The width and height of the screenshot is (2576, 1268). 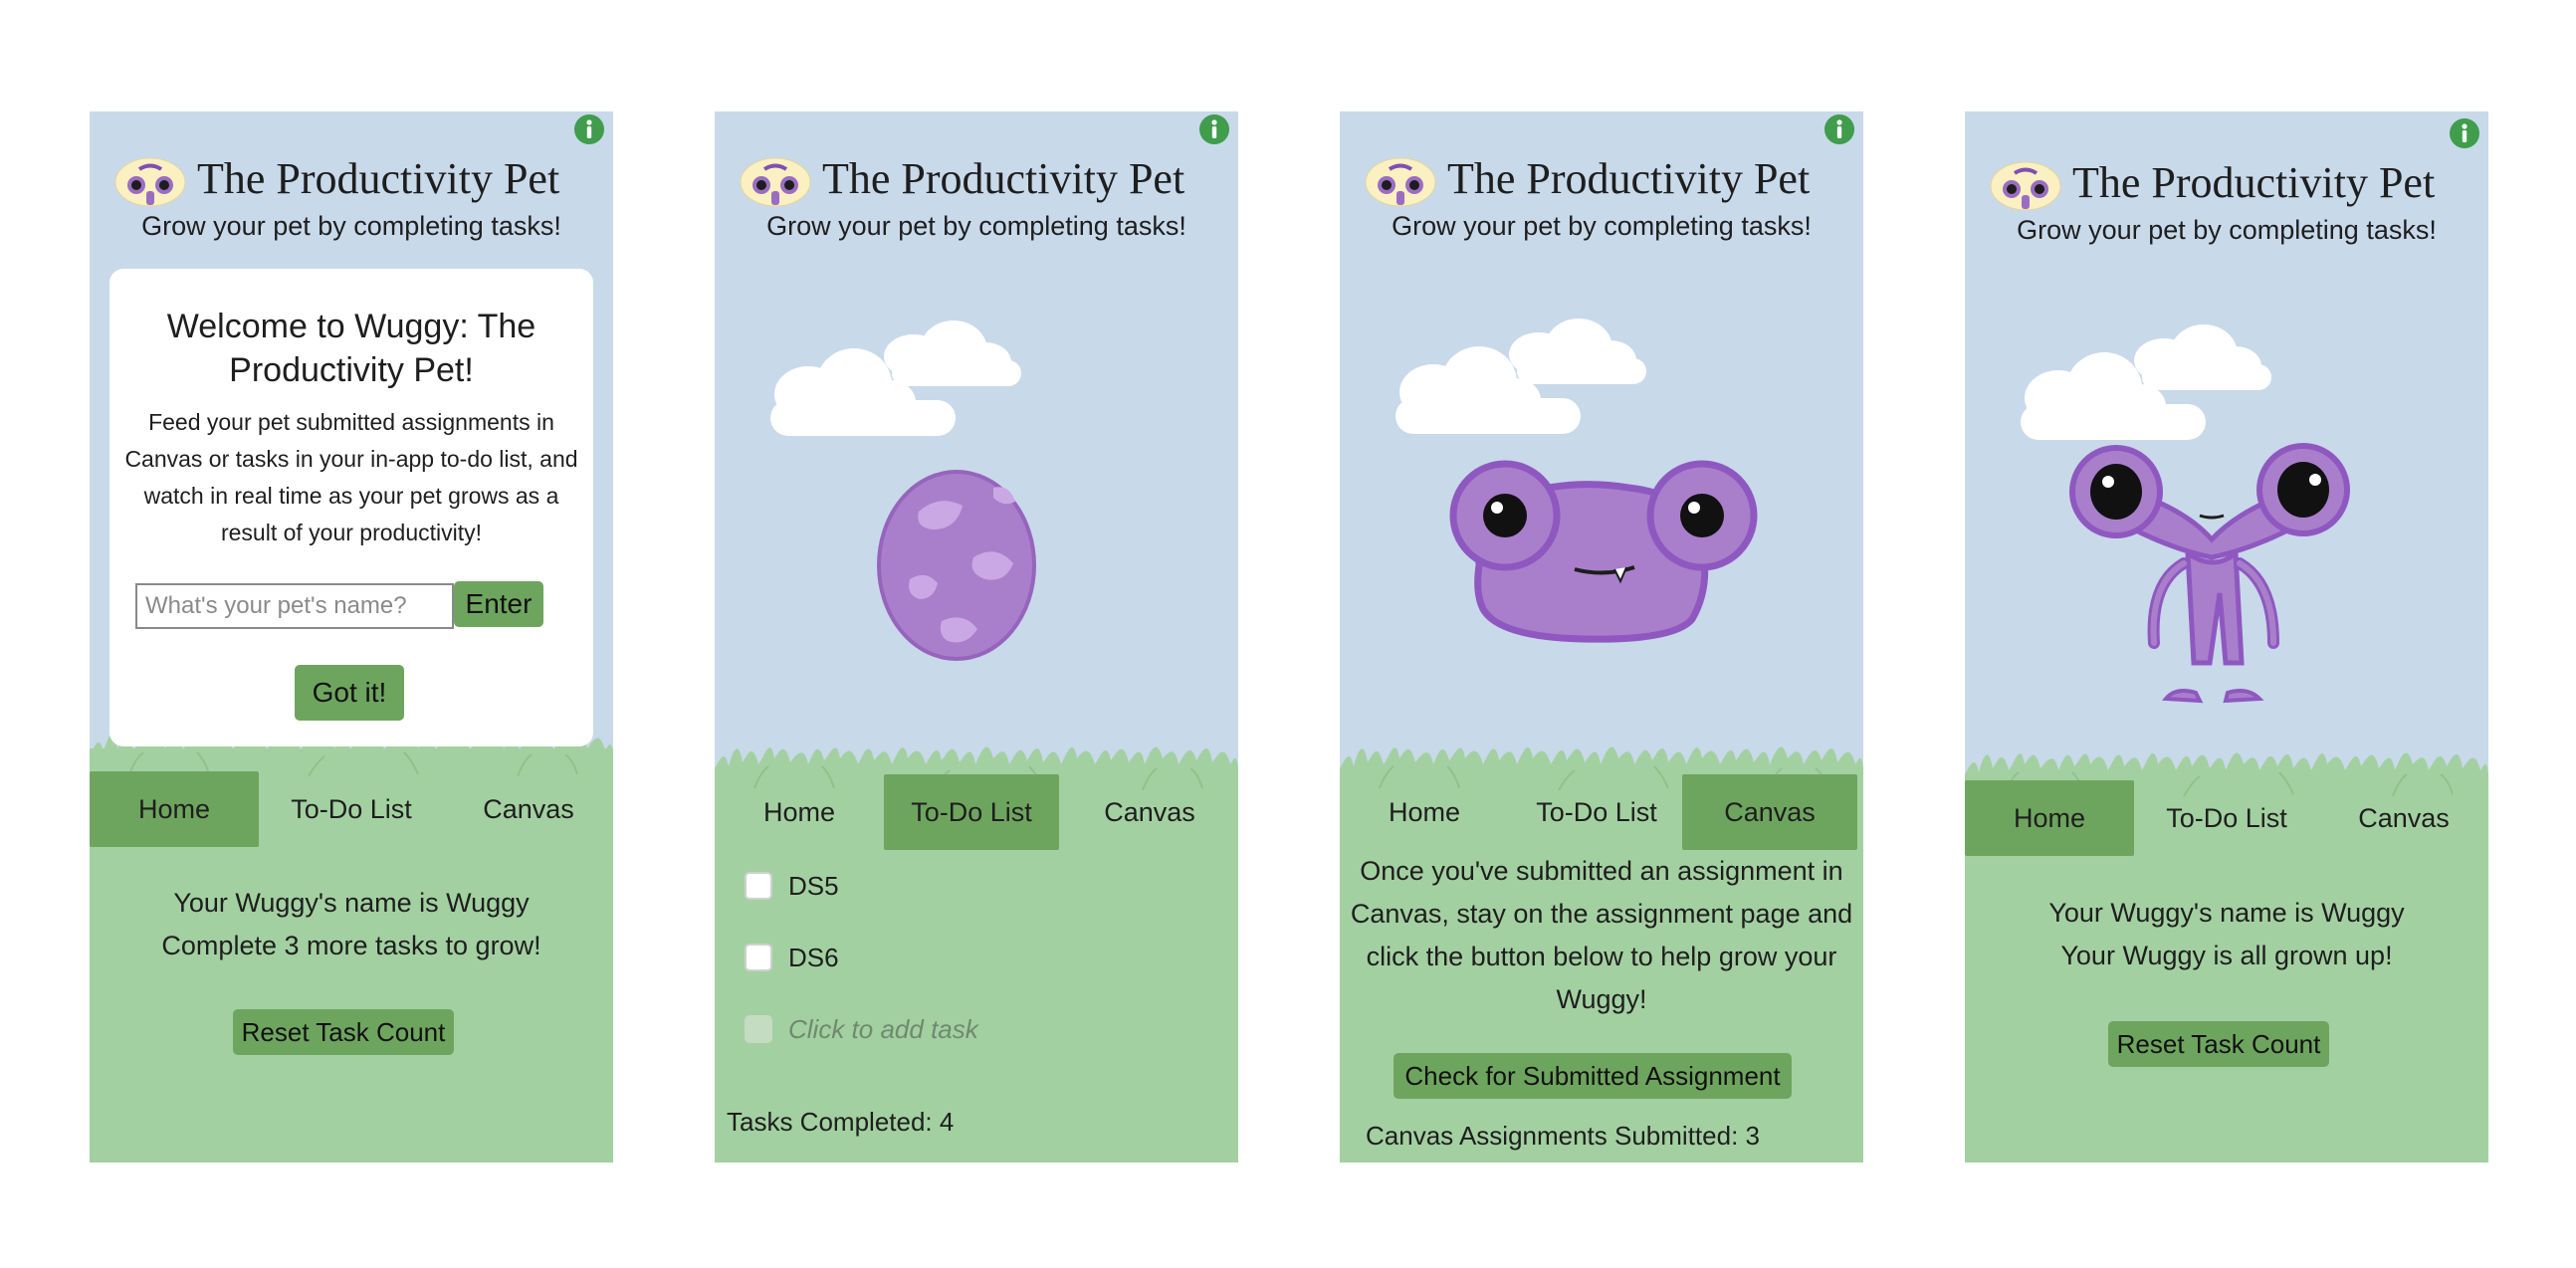 I want to click on pet-egg-icon, so click(x=956, y=565).